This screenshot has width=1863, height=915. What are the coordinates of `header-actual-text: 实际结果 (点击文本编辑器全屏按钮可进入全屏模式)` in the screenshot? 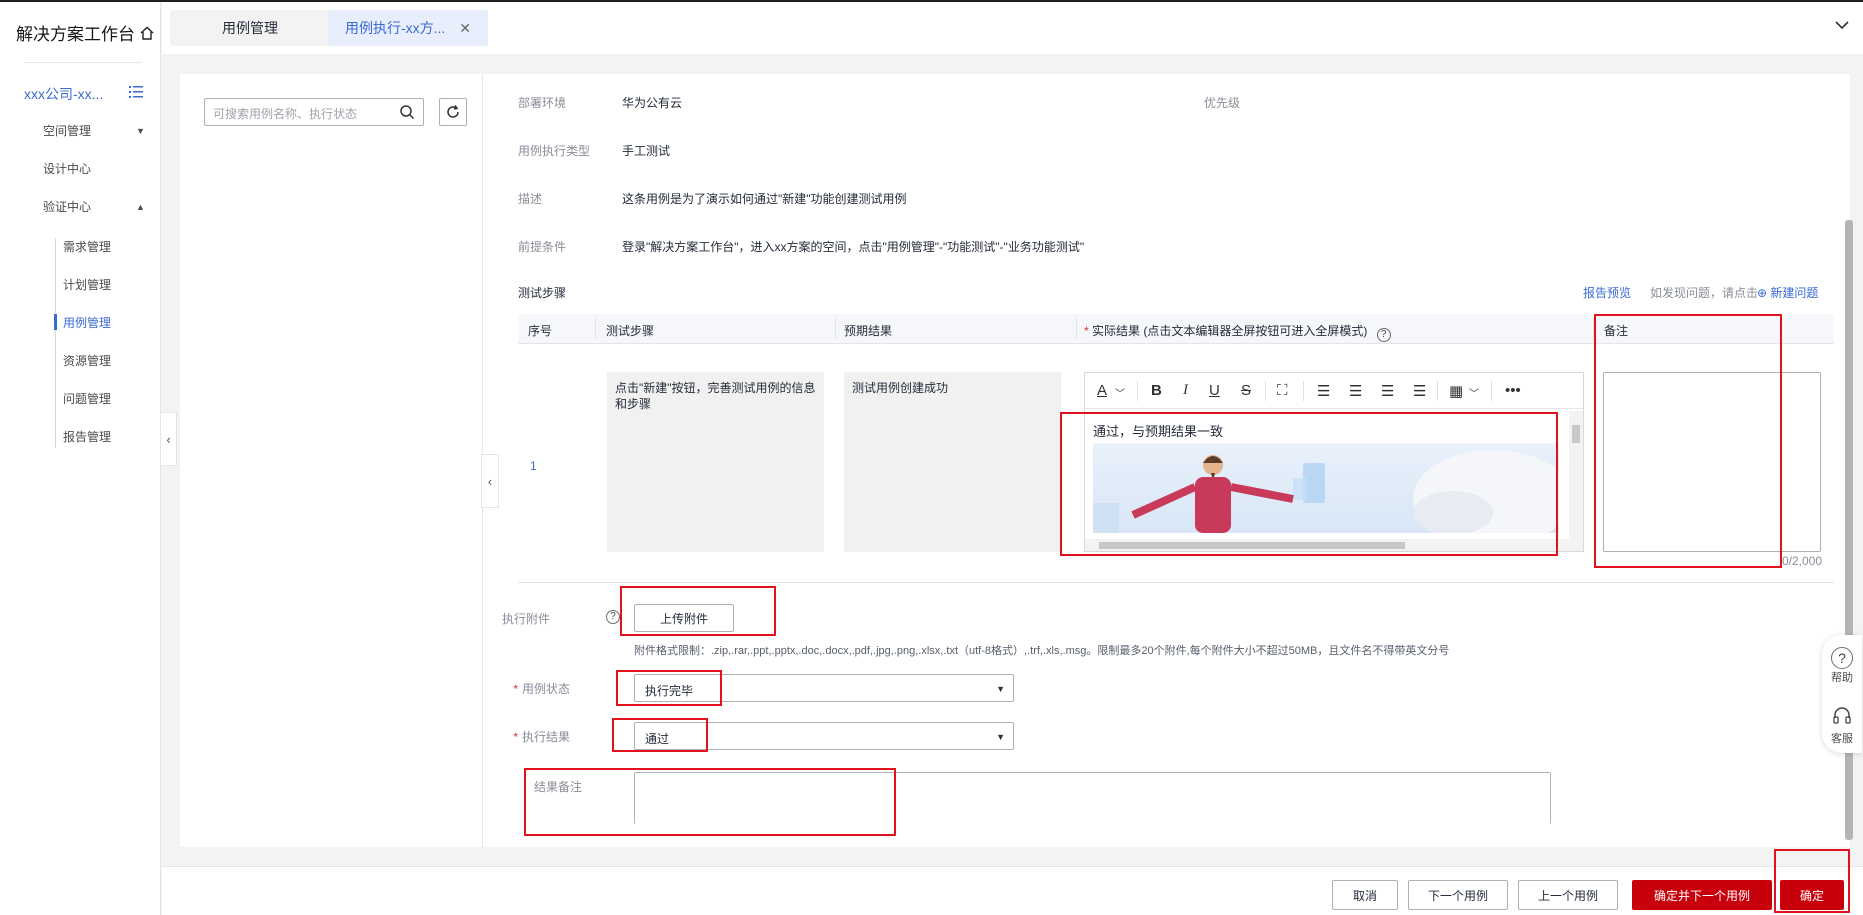 It's located at (1230, 331).